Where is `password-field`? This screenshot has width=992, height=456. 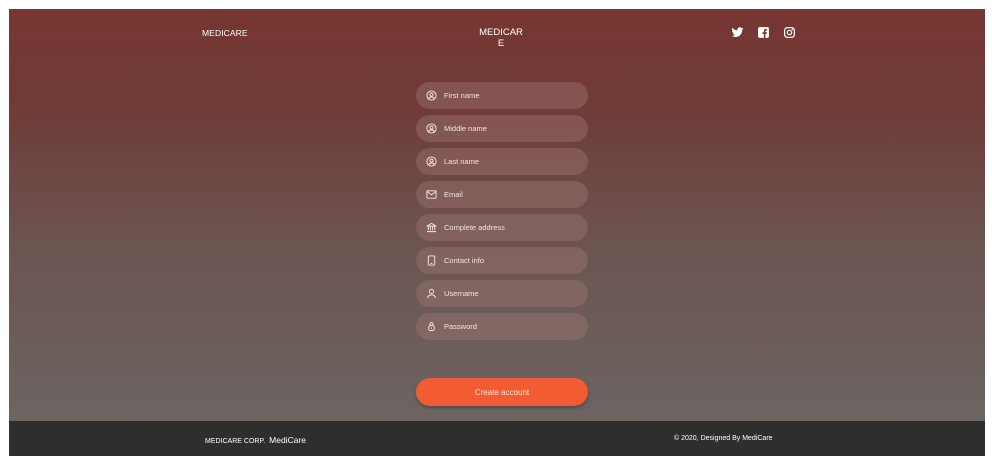 password-field is located at coordinates (502, 326).